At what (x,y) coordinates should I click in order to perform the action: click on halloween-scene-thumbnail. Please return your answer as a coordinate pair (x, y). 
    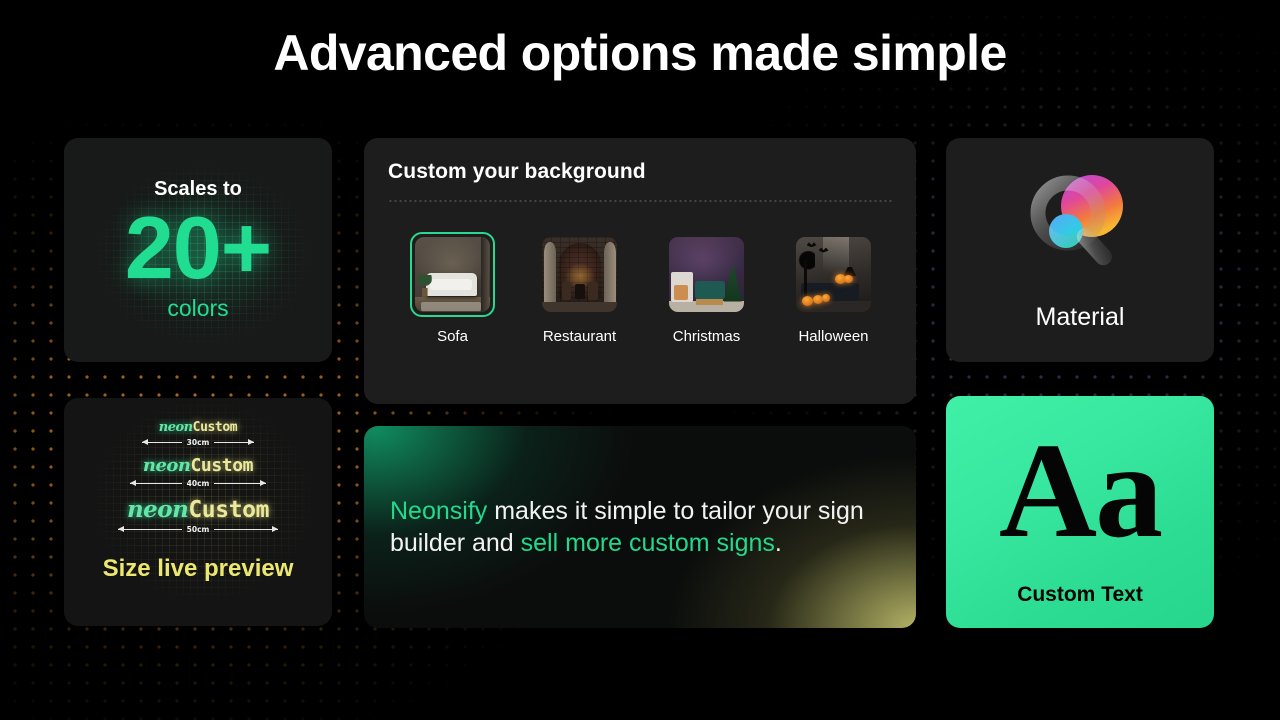
    Looking at the image, I should click on (833, 274).